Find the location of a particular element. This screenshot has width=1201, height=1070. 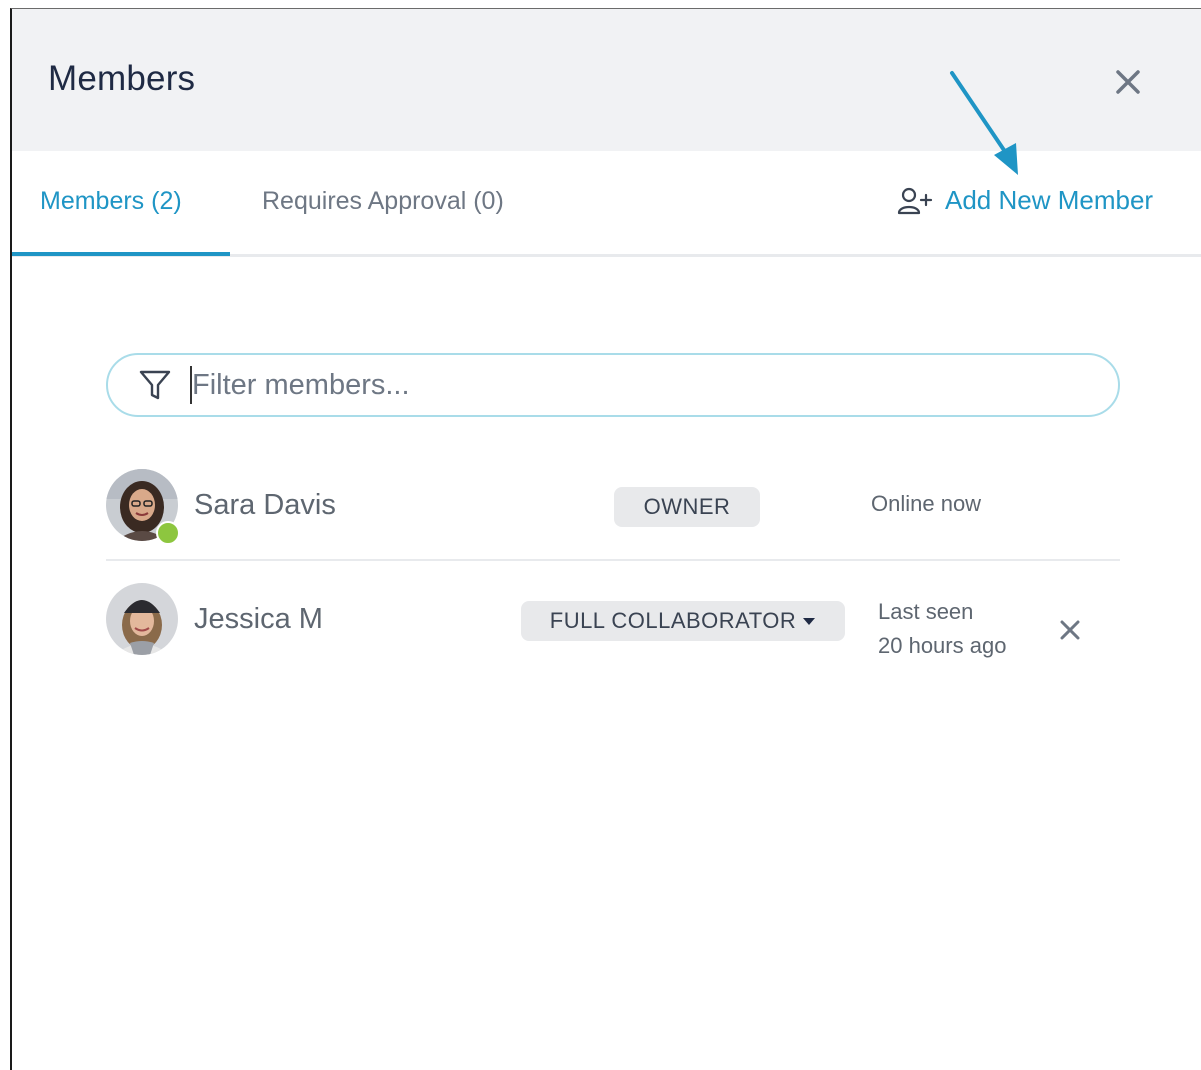

add-new-member-button: Add New Member is located at coordinates (1025, 200).